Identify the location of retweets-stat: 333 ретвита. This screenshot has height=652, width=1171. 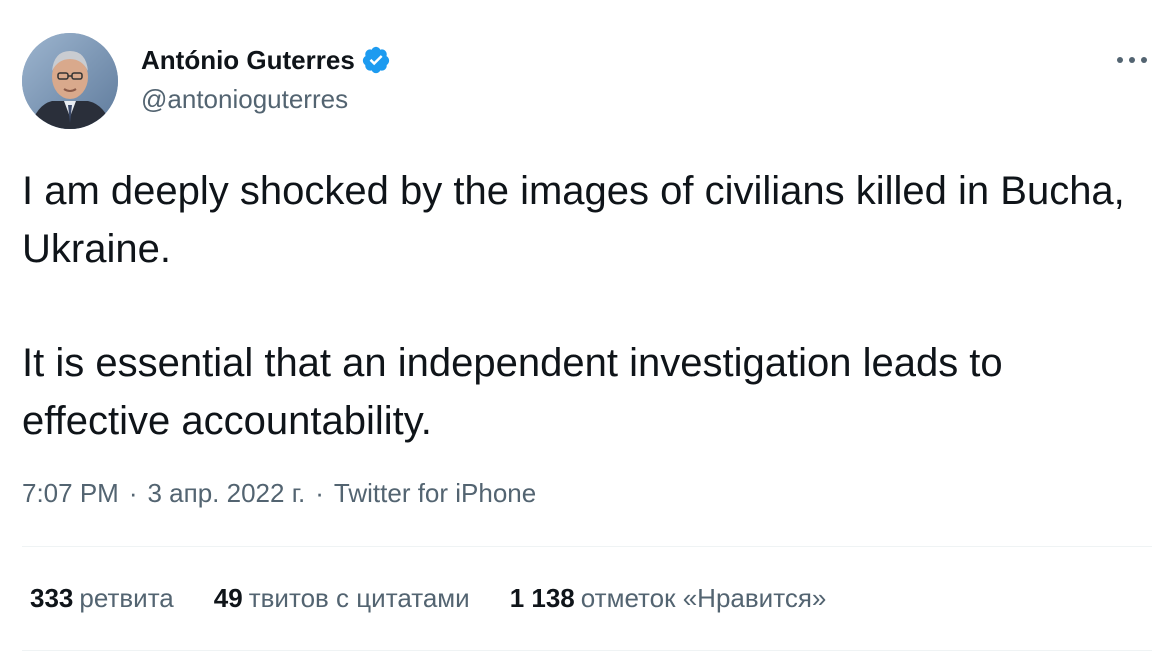
(102, 598).